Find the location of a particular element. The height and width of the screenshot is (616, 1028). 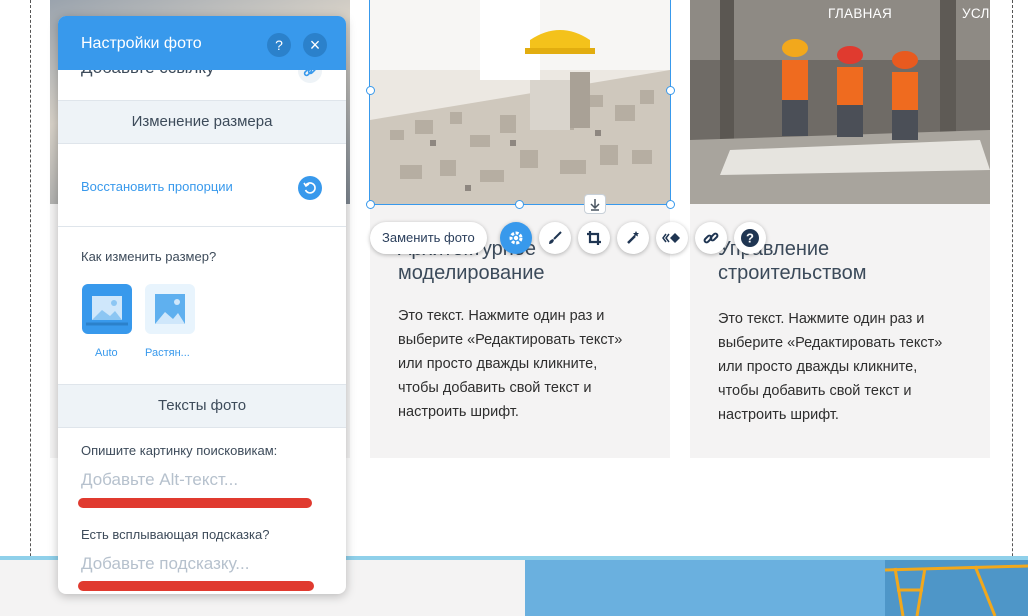

enhance-button is located at coordinates (633, 238).